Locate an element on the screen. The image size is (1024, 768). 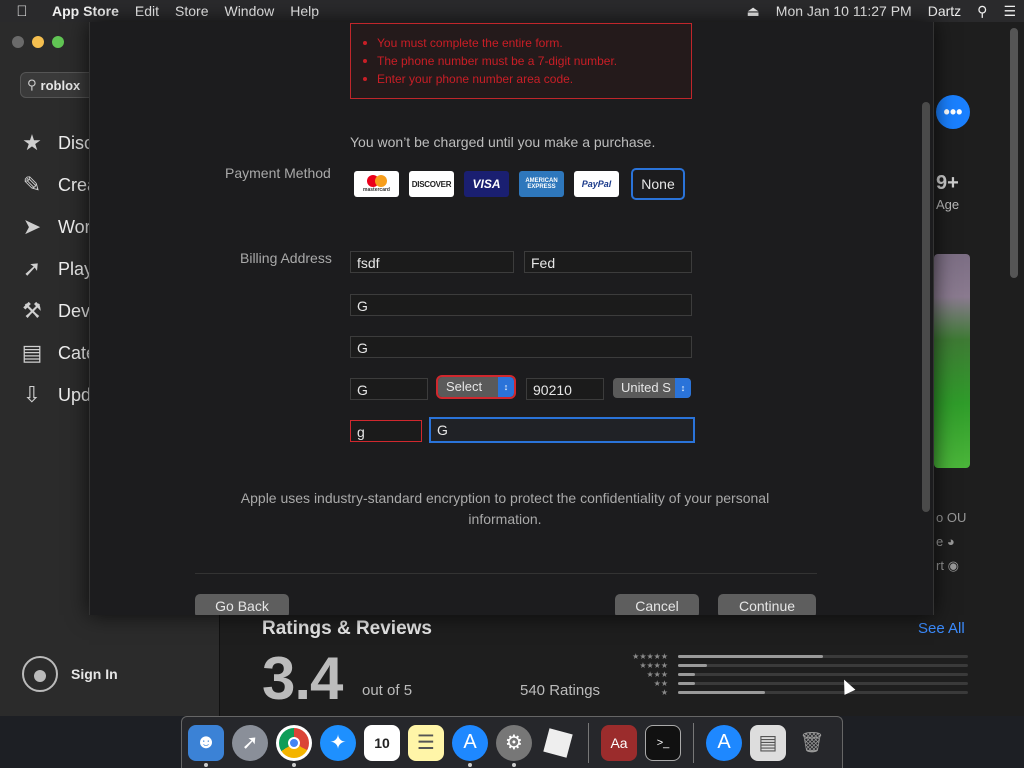
state-select: Select ↕ is located at coordinates (476, 387).